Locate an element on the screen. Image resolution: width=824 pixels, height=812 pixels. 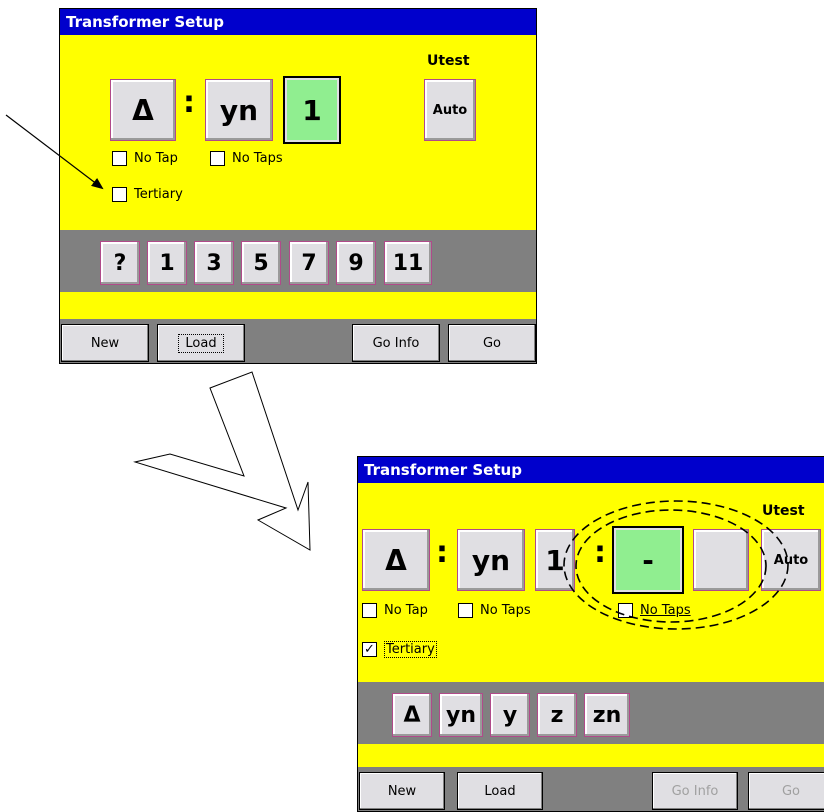
check-mark-icon: ✓ is located at coordinates (369, 649).